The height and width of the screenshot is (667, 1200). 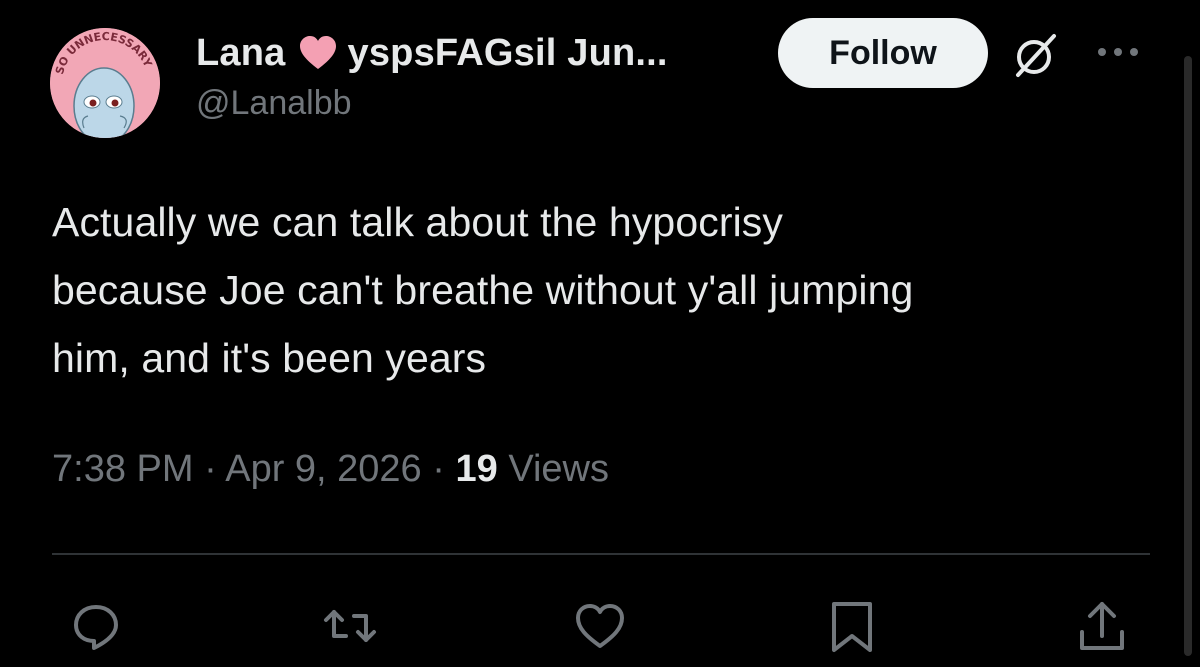 I want to click on views-label: Views, so click(x=558, y=469).